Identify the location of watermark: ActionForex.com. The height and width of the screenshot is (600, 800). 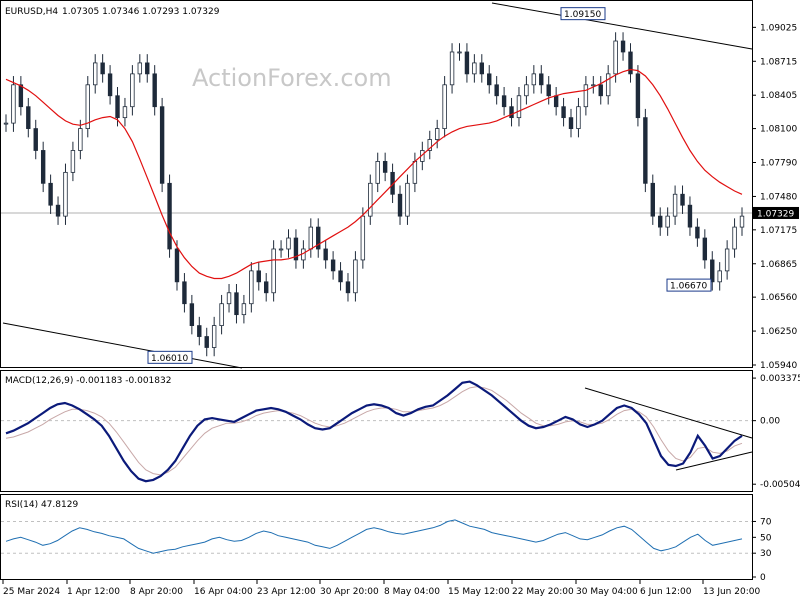
(292, 78).